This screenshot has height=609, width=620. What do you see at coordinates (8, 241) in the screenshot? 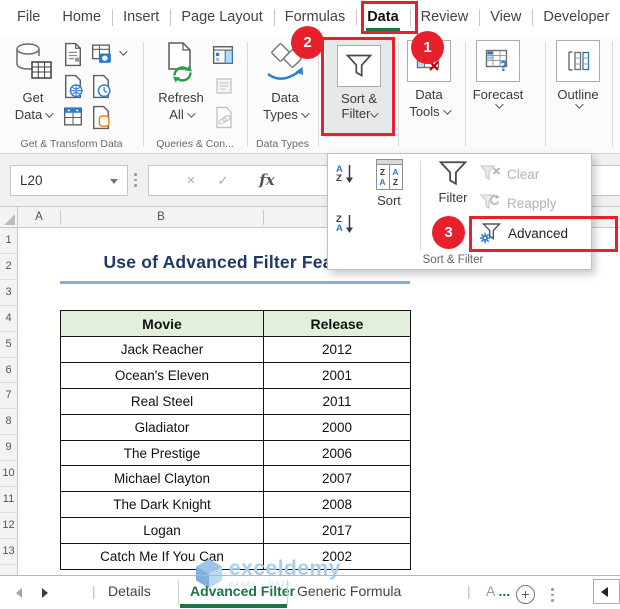
I see `row-header-1: 1` at bounding box center [8, 241].